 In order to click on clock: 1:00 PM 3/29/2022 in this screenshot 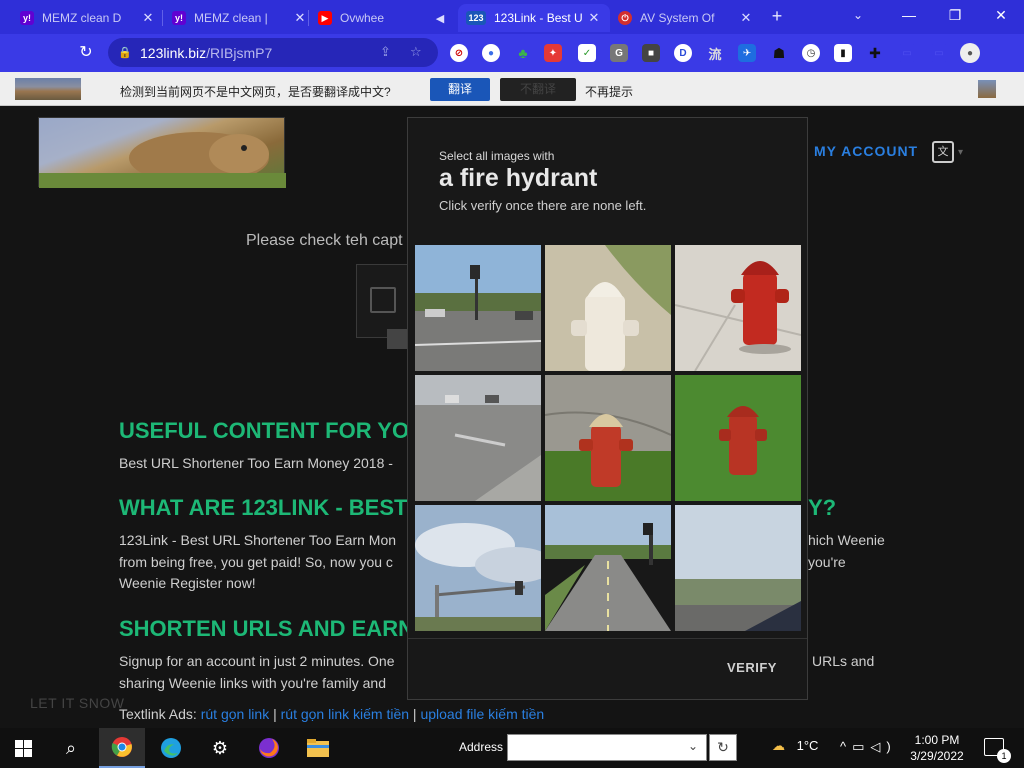, I will do `click(937, 748)`.